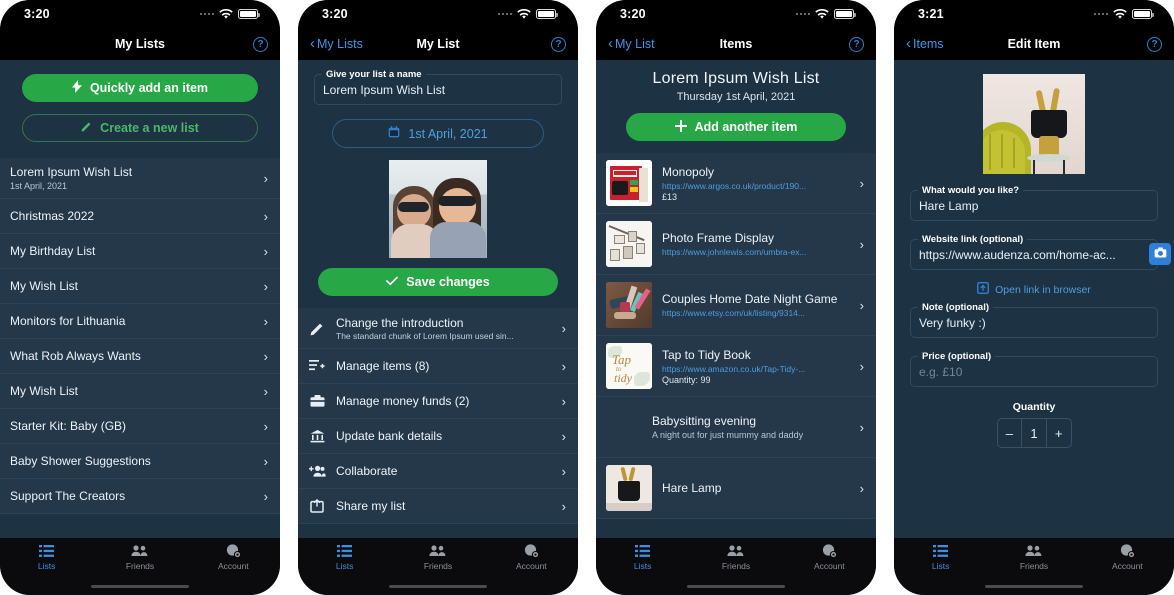 The height and width of the screenshot is (595, 1174). I want to click on item-photo, so click(1034, 124).